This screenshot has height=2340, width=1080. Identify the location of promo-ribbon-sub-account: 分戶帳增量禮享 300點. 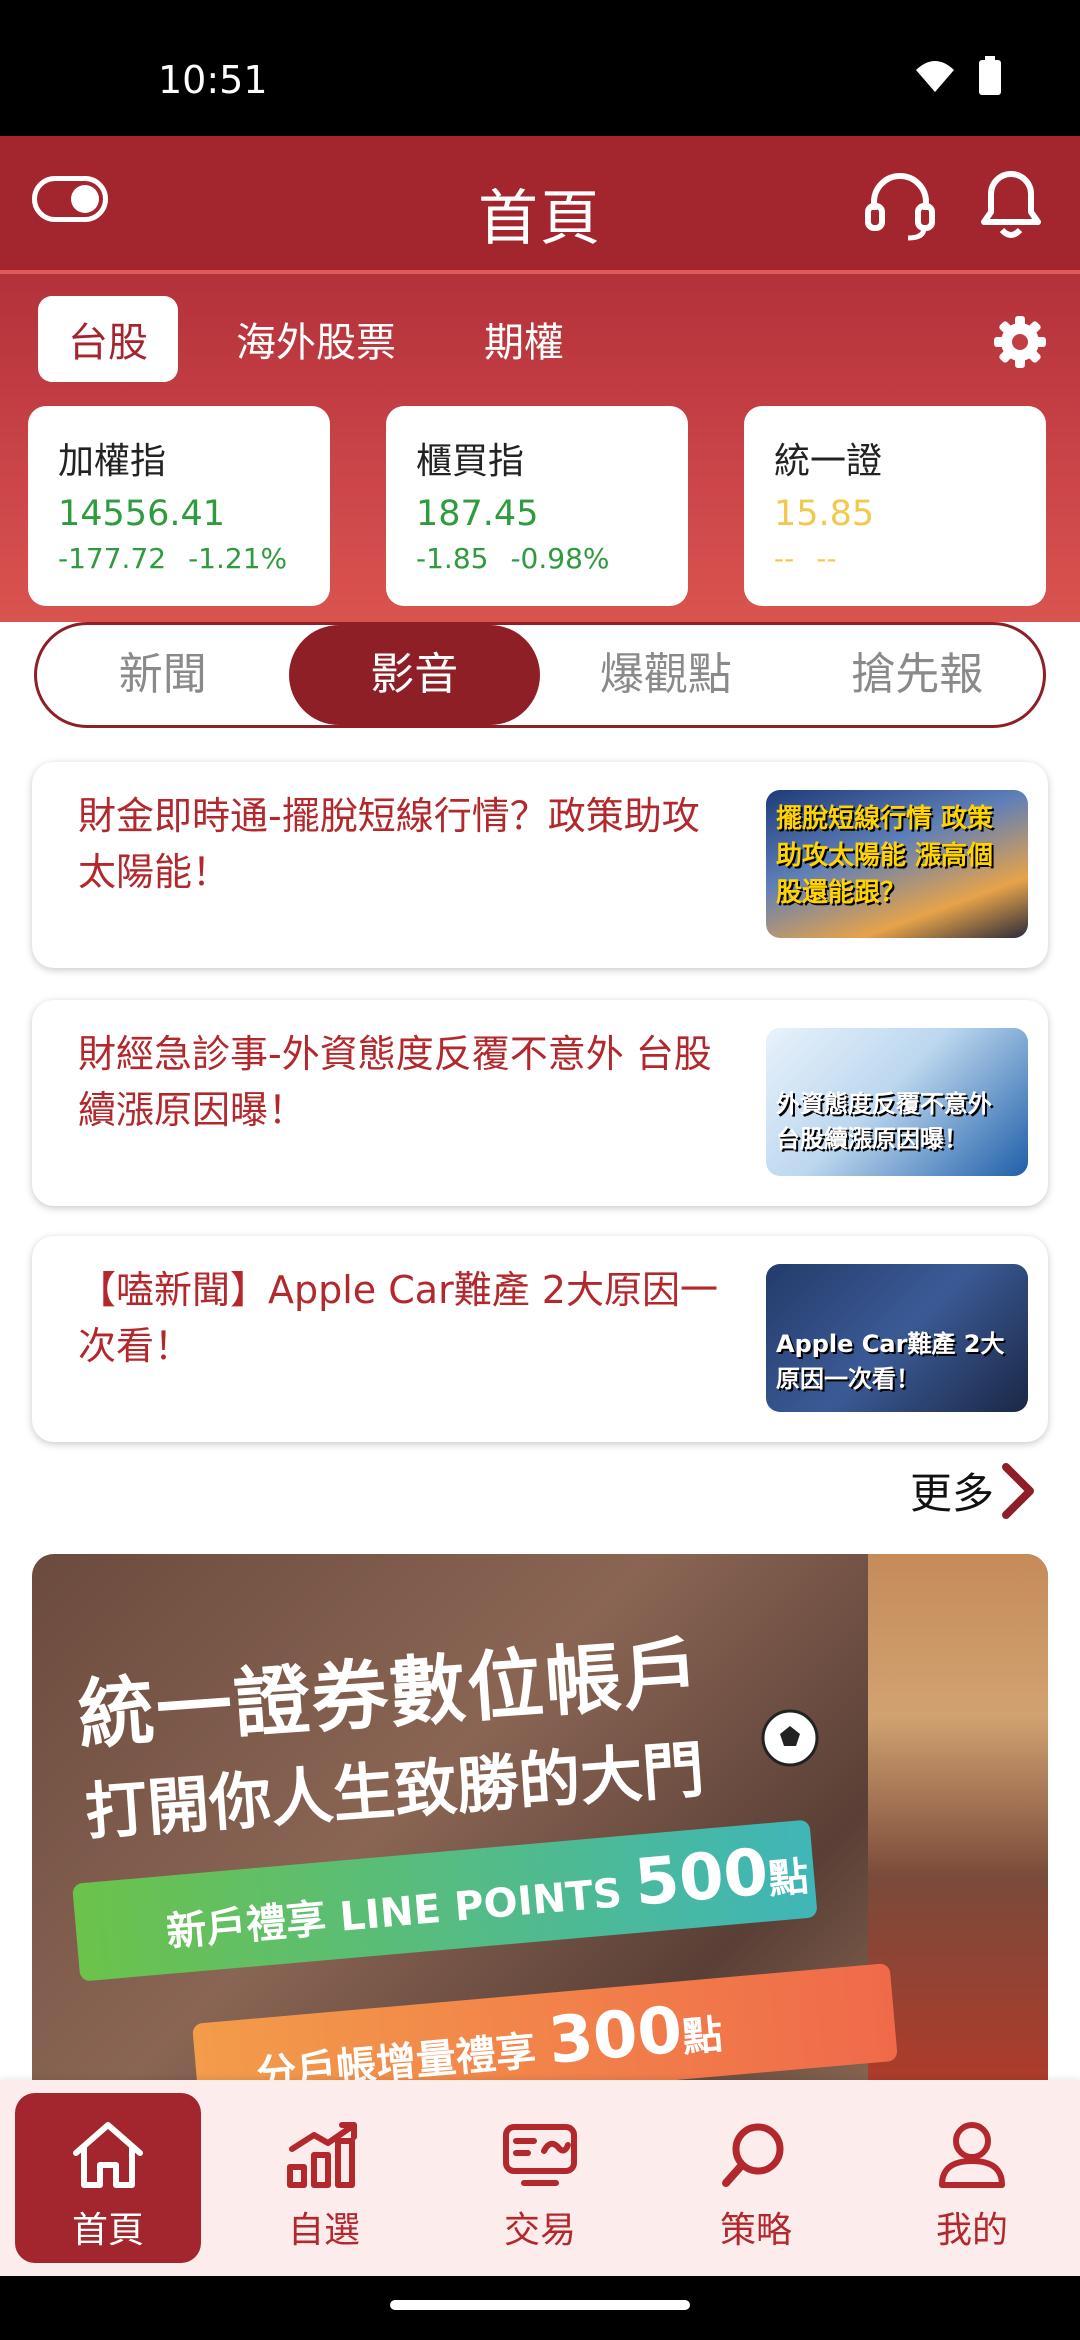
(545, 2028).